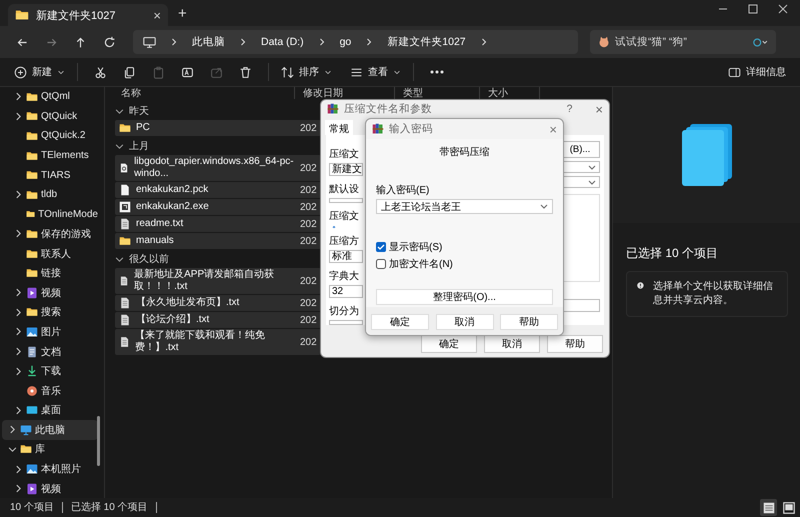 The width and height of the screenshot is (800, 517). I want to click on sidebar-item: 搜索, so click(50, 312).